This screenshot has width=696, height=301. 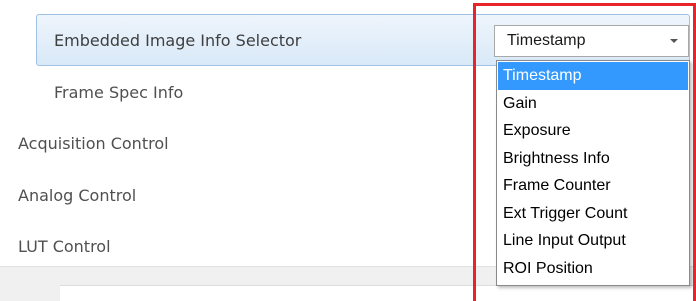 I want to click on option-roi-position: ROI Position, so click(x=593, y=269).